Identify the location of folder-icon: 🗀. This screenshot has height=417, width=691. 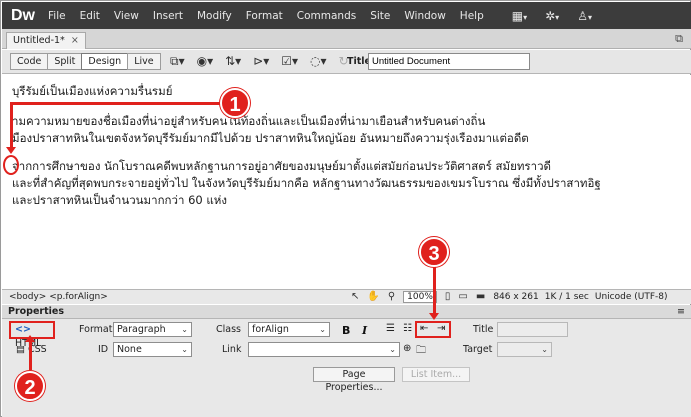
(421, 351).